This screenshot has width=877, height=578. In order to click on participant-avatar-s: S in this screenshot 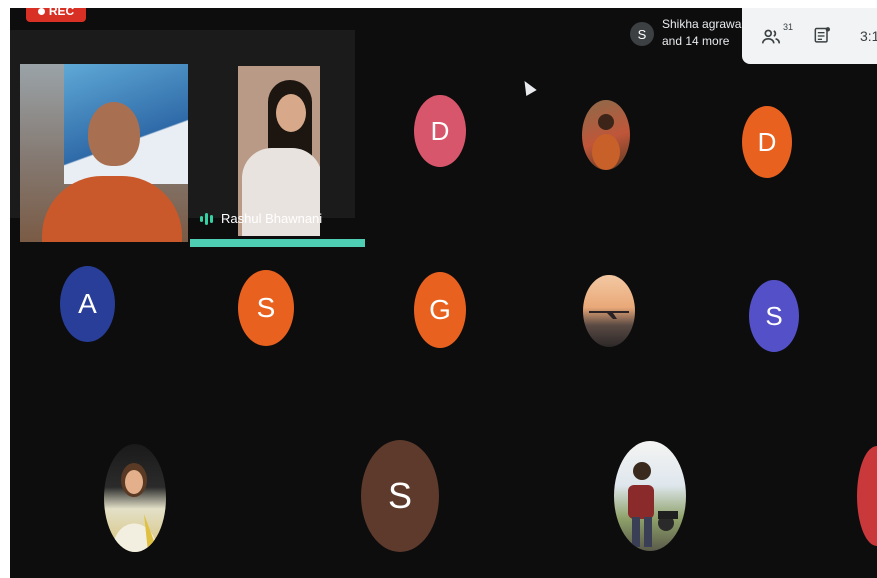, I will do `click(266, 308)`.